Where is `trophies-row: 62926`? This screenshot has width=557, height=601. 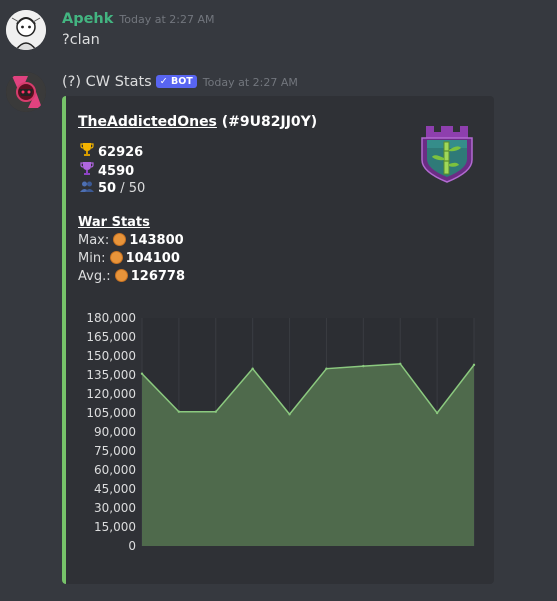
trophies-row: 62926 is located at coordinates (110, 151).